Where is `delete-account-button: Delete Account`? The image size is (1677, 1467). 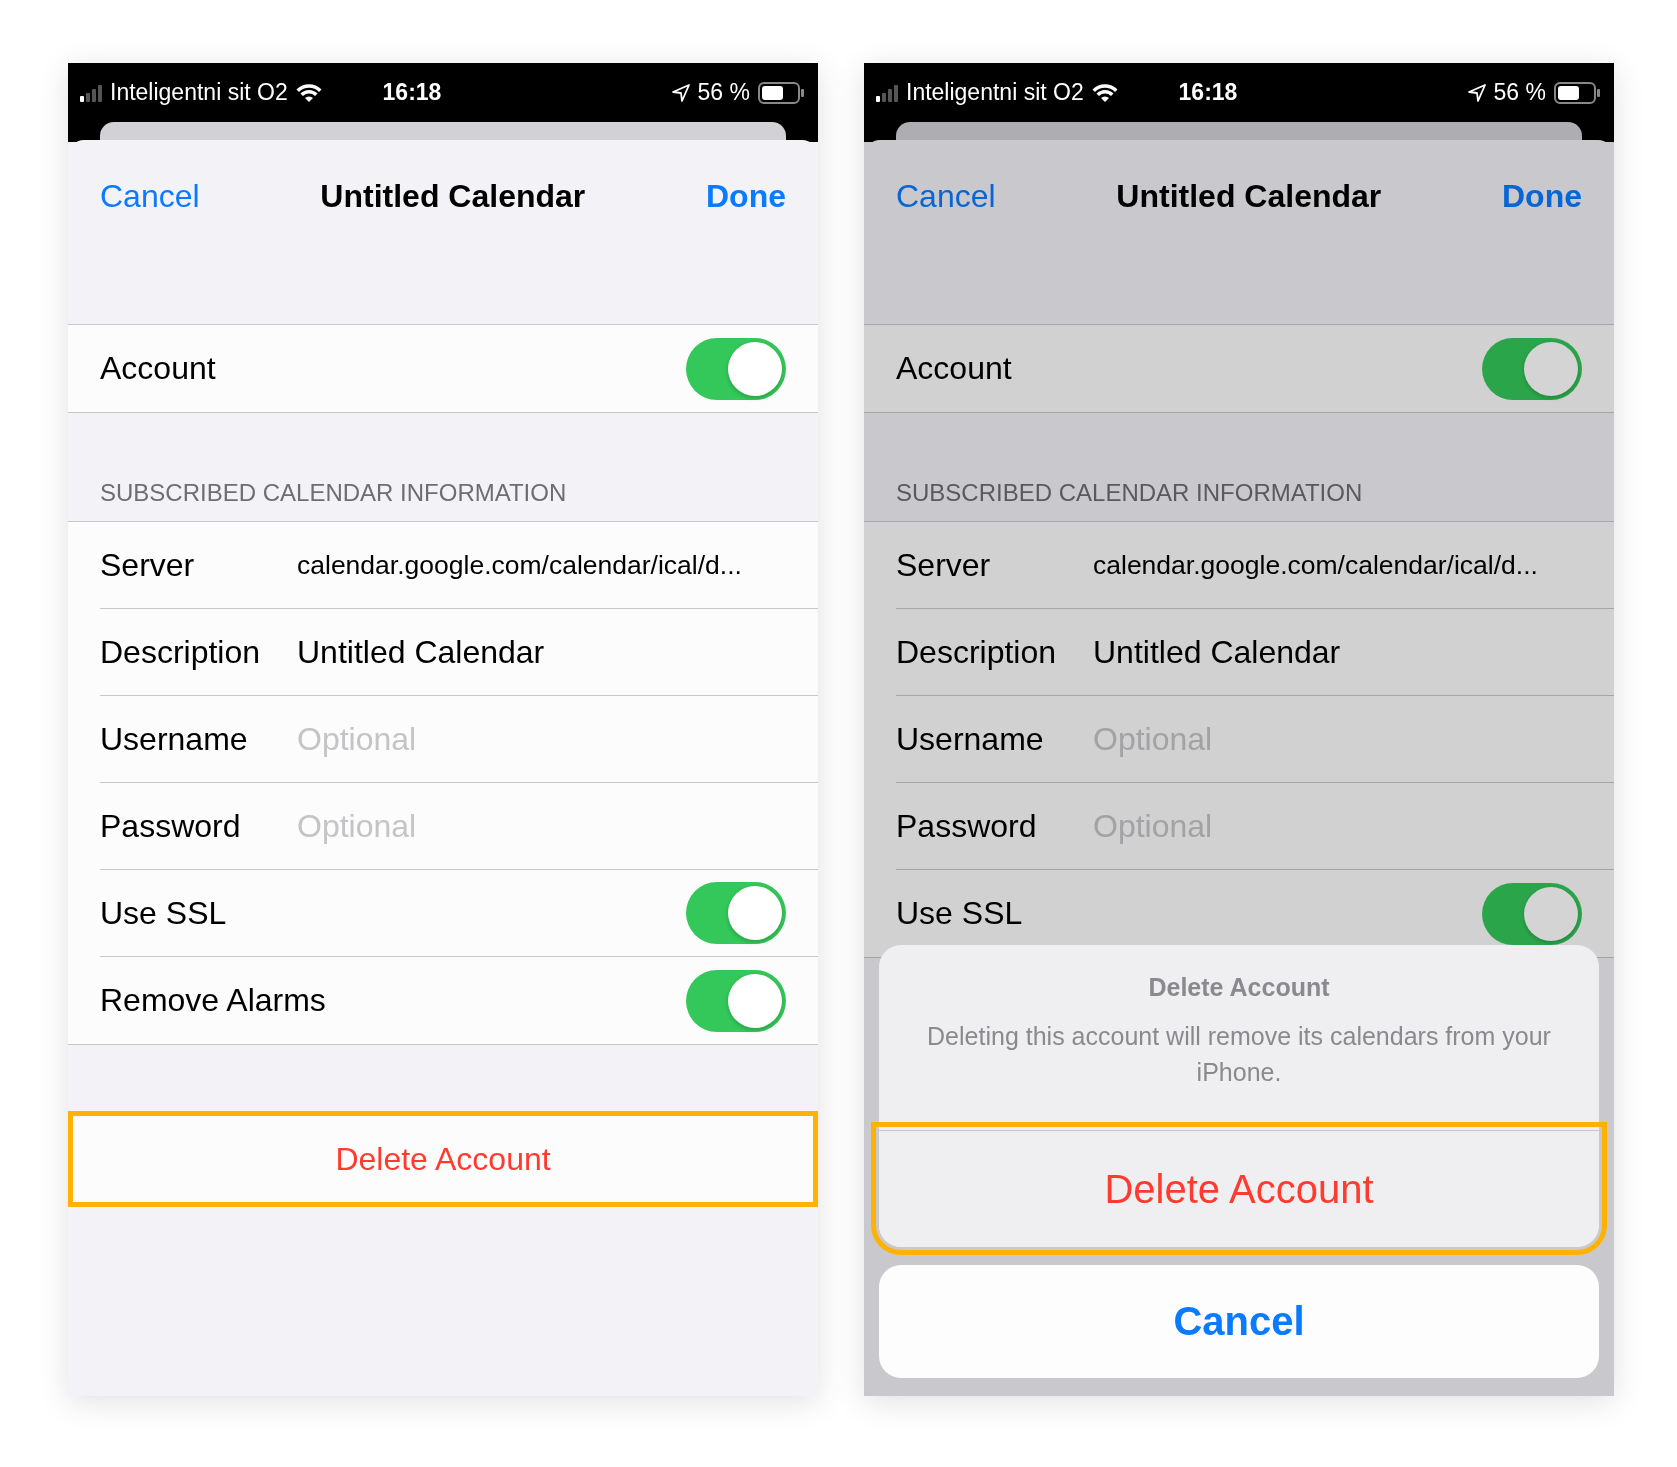
delete-account-button: Delete Account is located at coordinates (443, 1159).